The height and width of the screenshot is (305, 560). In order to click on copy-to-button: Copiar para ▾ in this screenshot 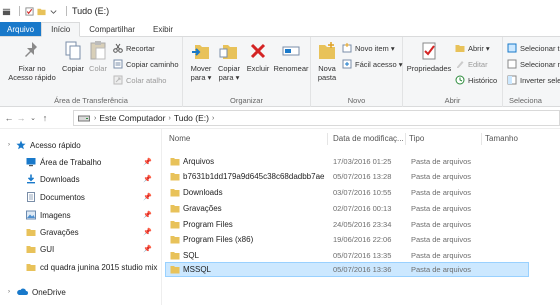, I will do `click(229, 61)`.